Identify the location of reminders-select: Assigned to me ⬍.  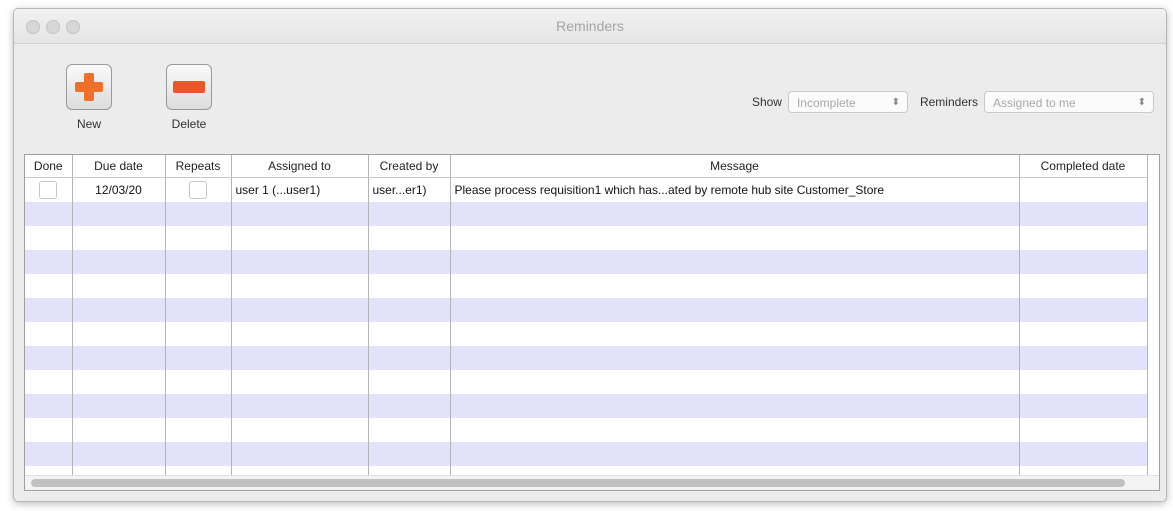
(1069, 102).